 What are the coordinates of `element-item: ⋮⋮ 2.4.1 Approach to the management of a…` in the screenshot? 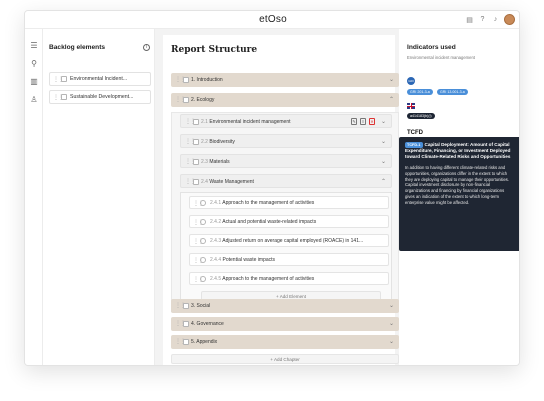 It's located at (289, 202).